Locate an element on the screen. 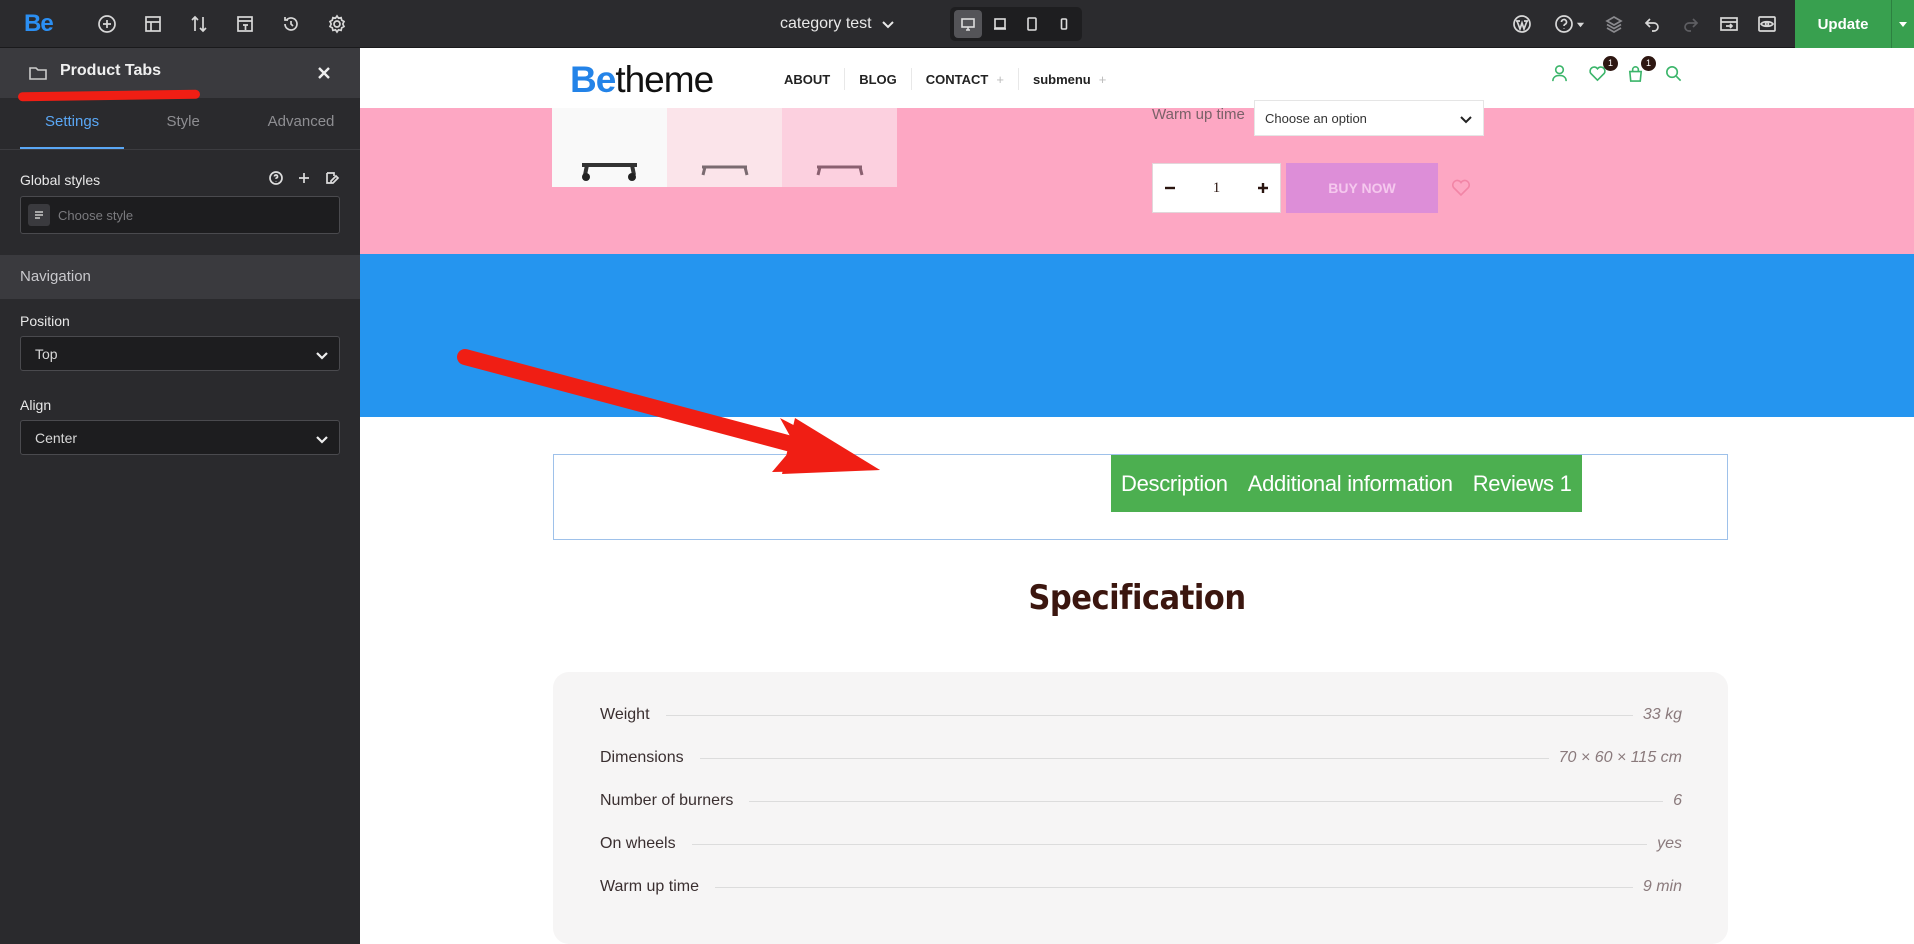  mobile-view-button is located at coordinates (1064, 24).